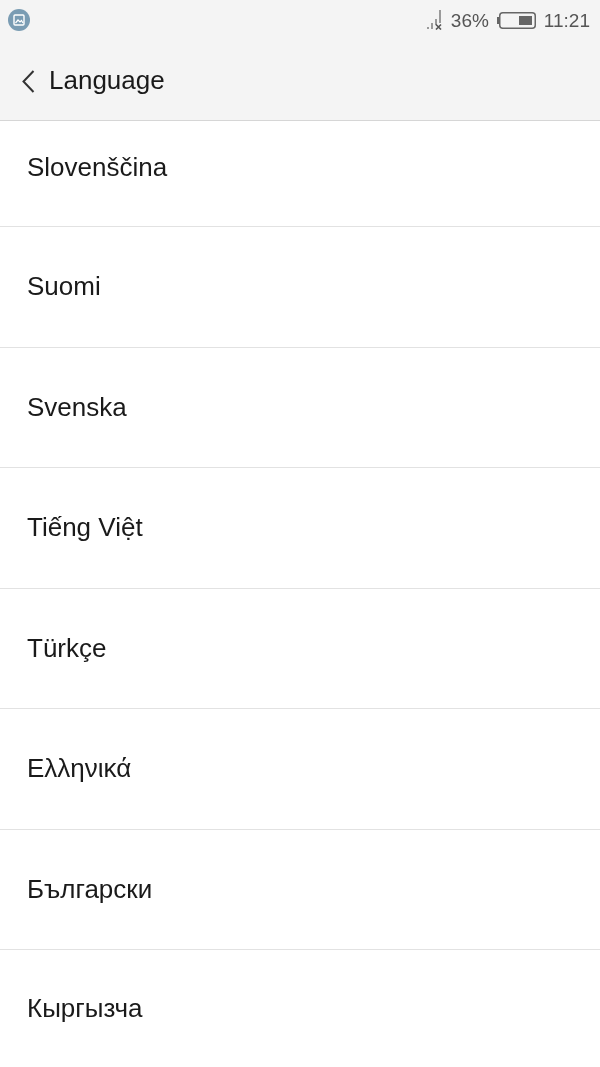 Image resolution: width=600 pixels, height=1067 pixels. I want to click on clock-time: 11:21, so click(566, 20).